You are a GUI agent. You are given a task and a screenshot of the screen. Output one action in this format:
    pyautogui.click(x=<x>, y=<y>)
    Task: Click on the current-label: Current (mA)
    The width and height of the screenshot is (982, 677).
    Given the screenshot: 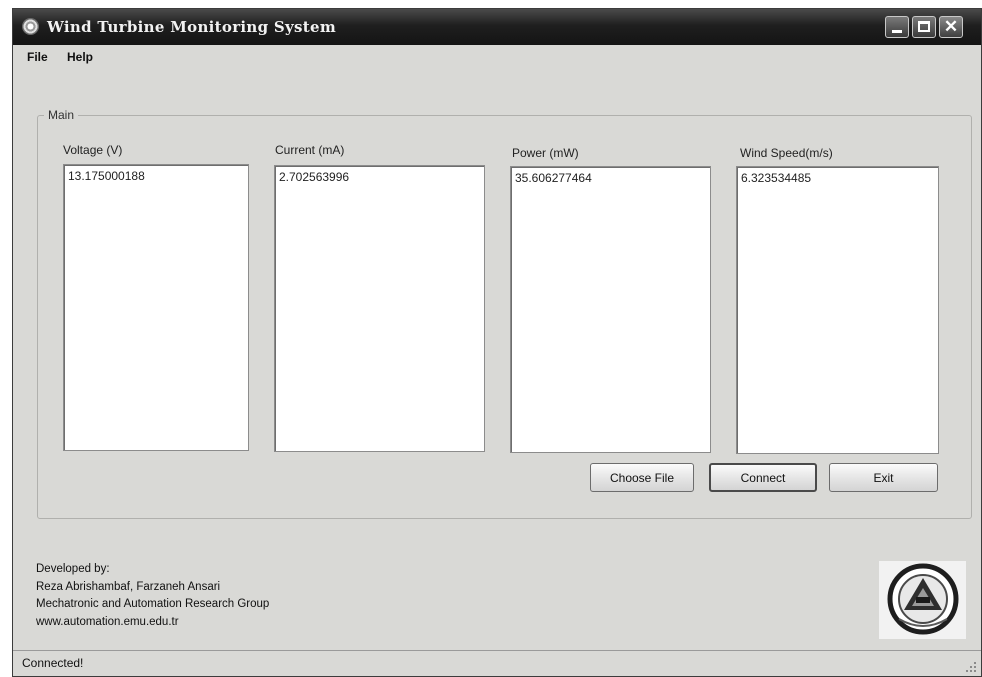 What is the action you would take?
    pyautogui.click(x=310, y=150)
    